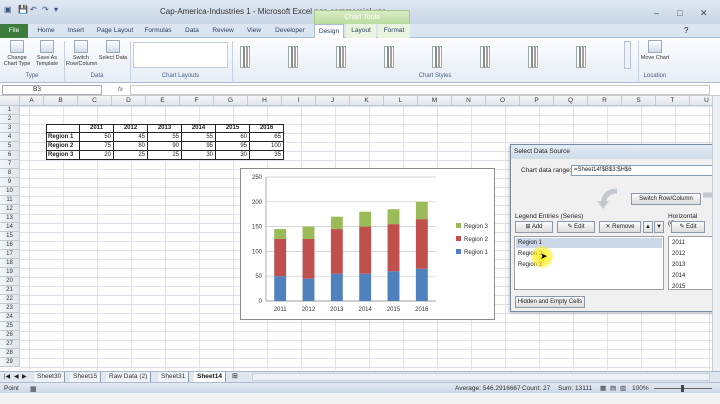  What do you see at coordinates (199, 146) in the screenshot?
I see `table-cell: 95` at bounding box center [199, 146].